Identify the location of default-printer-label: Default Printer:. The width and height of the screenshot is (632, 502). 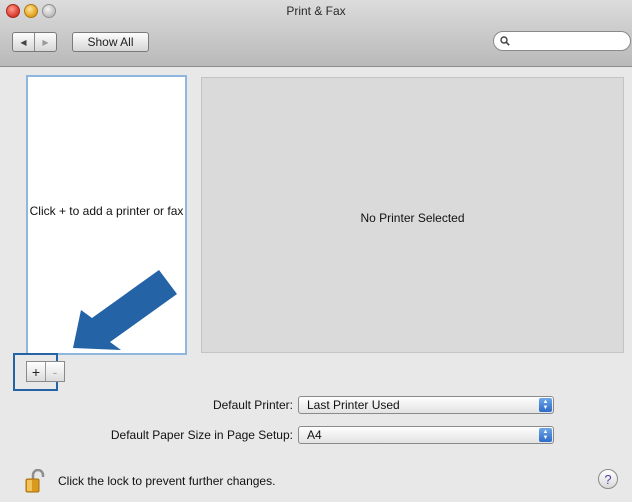
(252, 405).